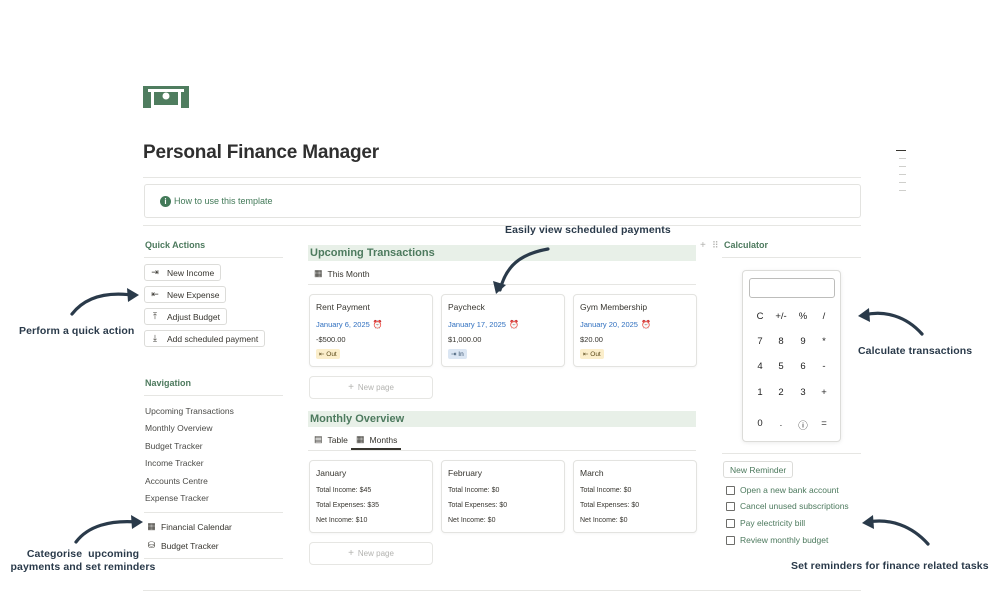  What do you see at coordinates (102, 304) in the screenshot?
I see `arrow-to-quick-actions-icon` at bounding box center [102, 304].